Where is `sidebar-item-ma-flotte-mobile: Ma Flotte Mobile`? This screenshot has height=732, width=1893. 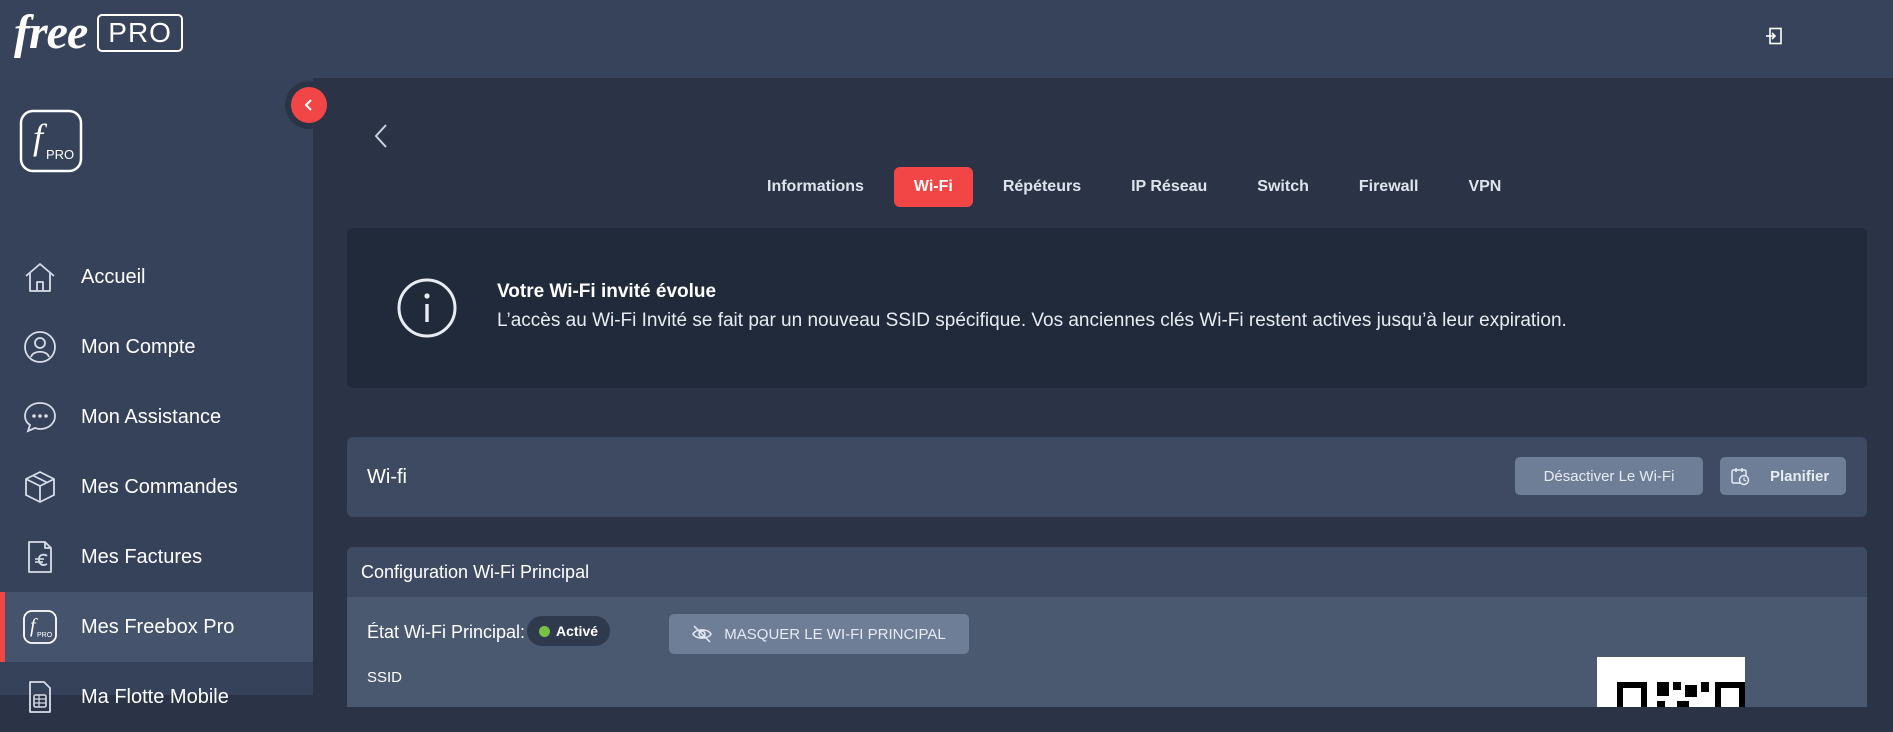
sidebar-item-ma-flotte-mobile: Ma Flotte Mobile is located at coordinates (156, 697).